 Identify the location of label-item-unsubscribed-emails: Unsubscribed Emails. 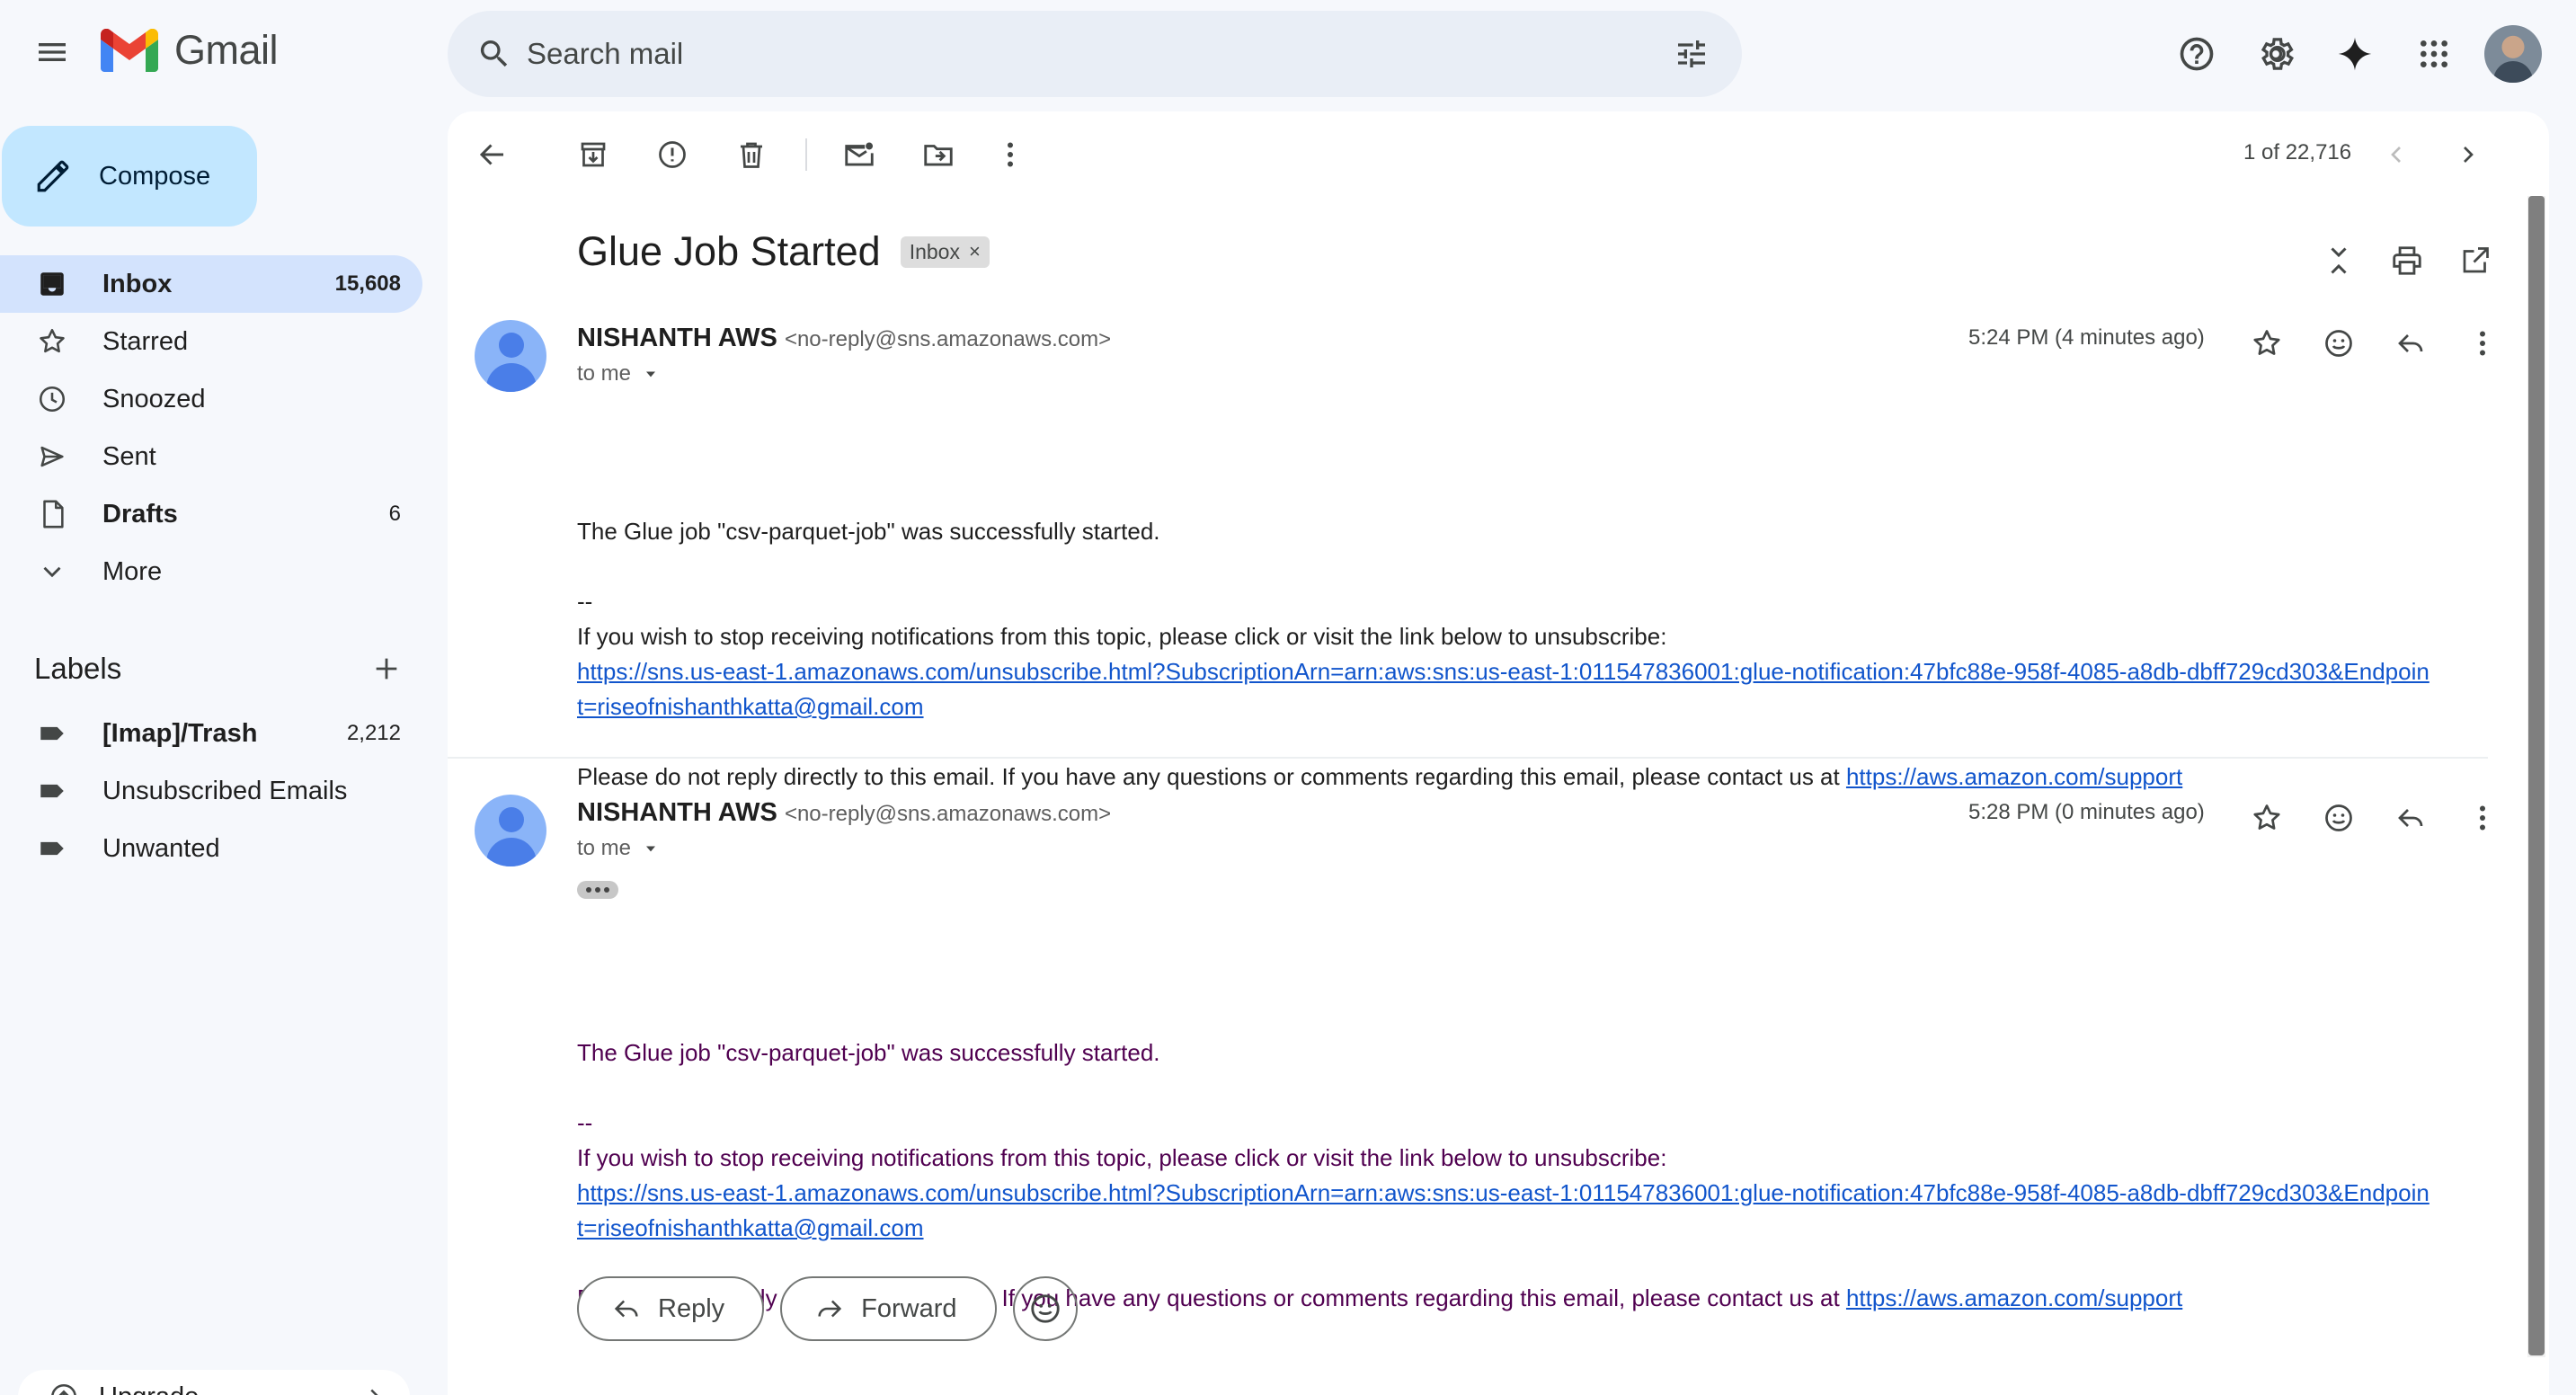
(211, 791).